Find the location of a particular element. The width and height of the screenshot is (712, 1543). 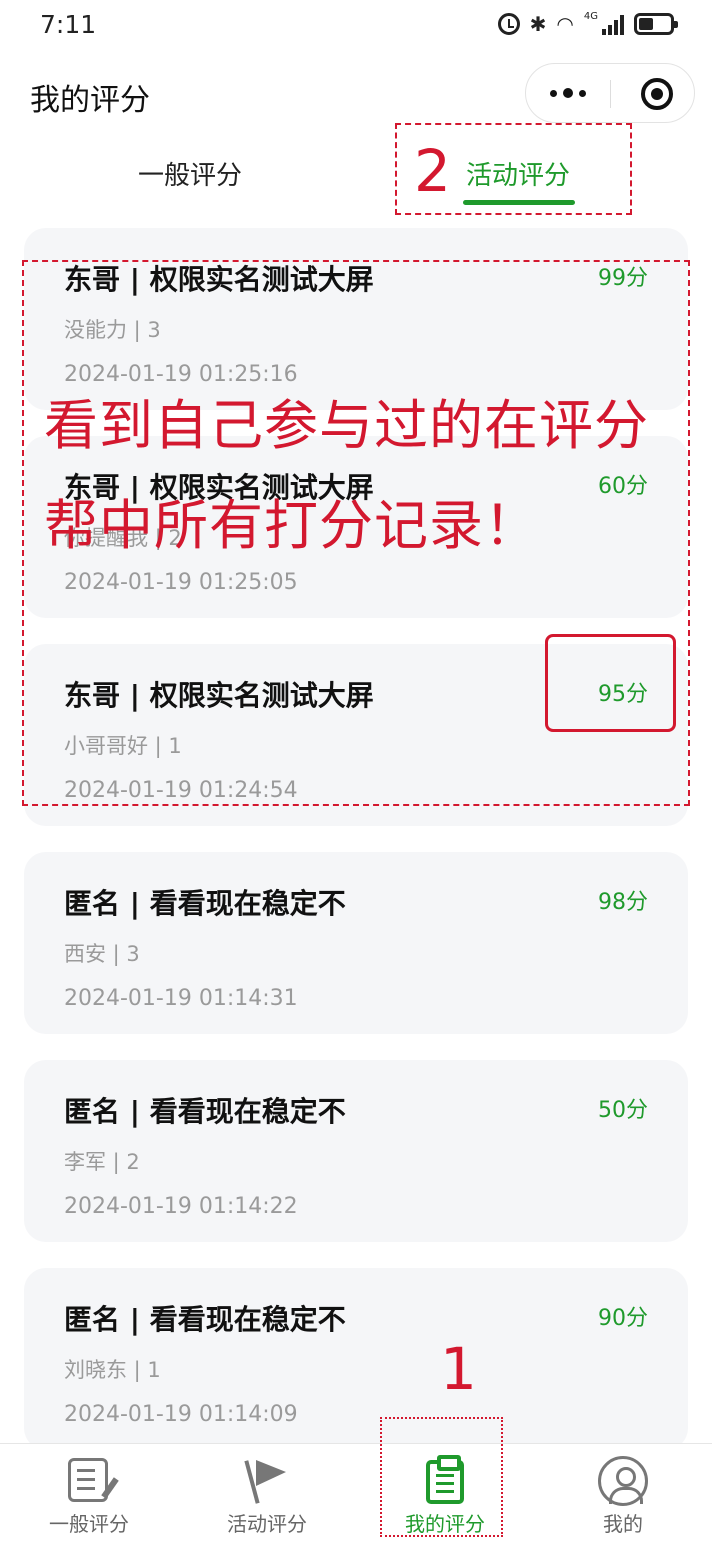

record-time: 2024-01-19 01:14:22 is located at coordinates (181, 1206).